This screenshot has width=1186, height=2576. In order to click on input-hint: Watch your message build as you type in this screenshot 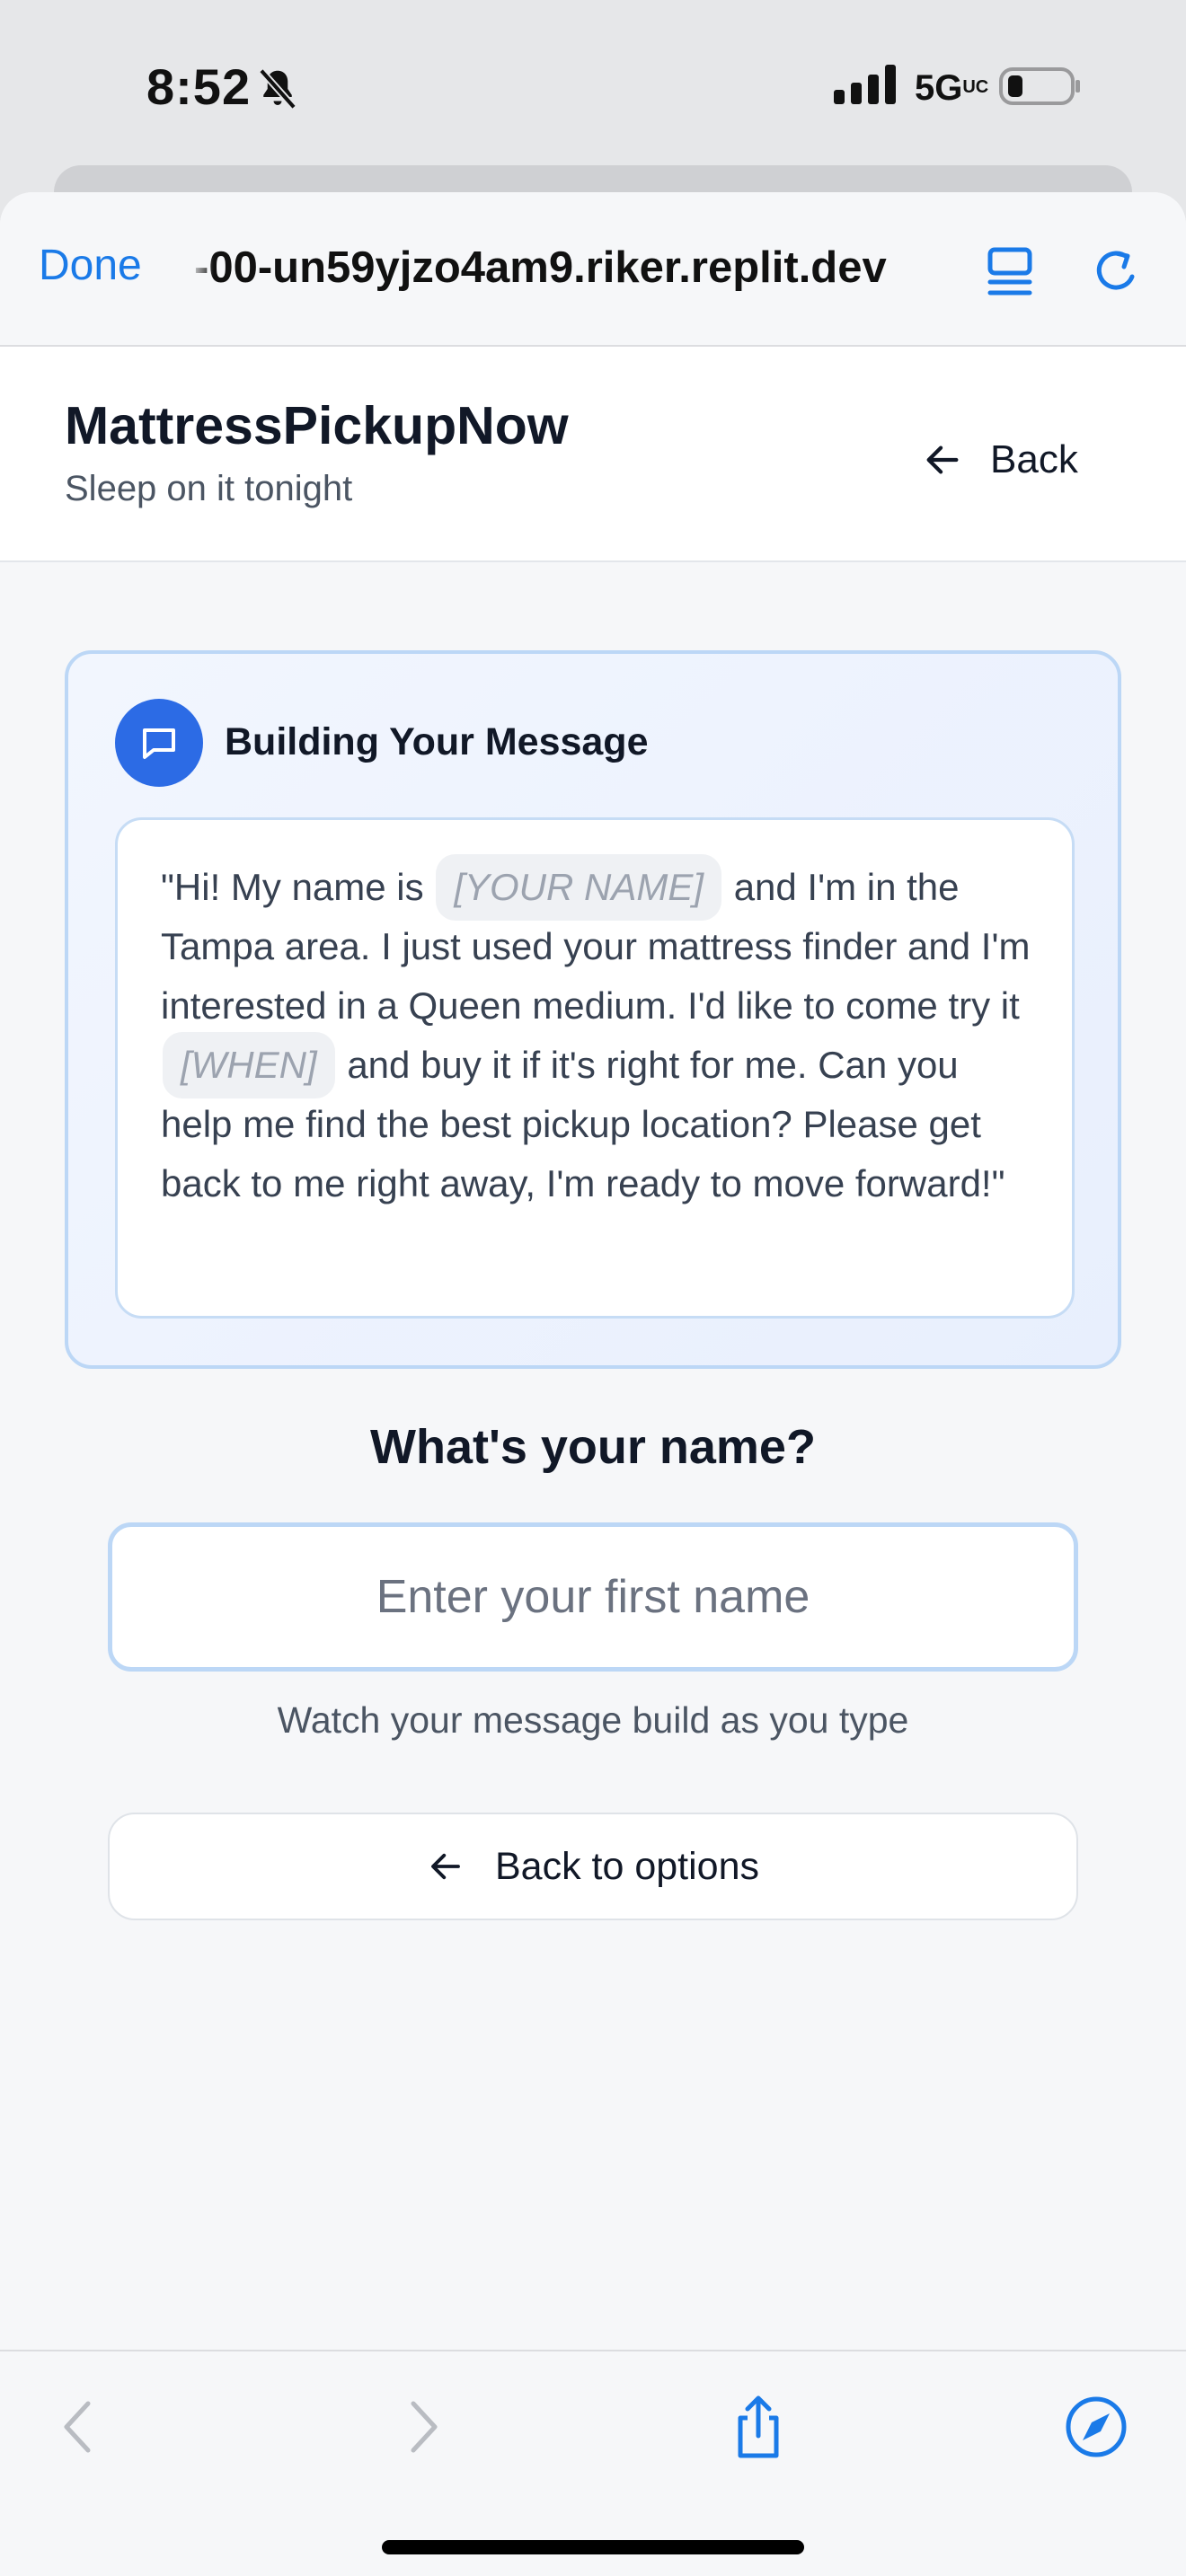, I will do `click(593, 1720)`.